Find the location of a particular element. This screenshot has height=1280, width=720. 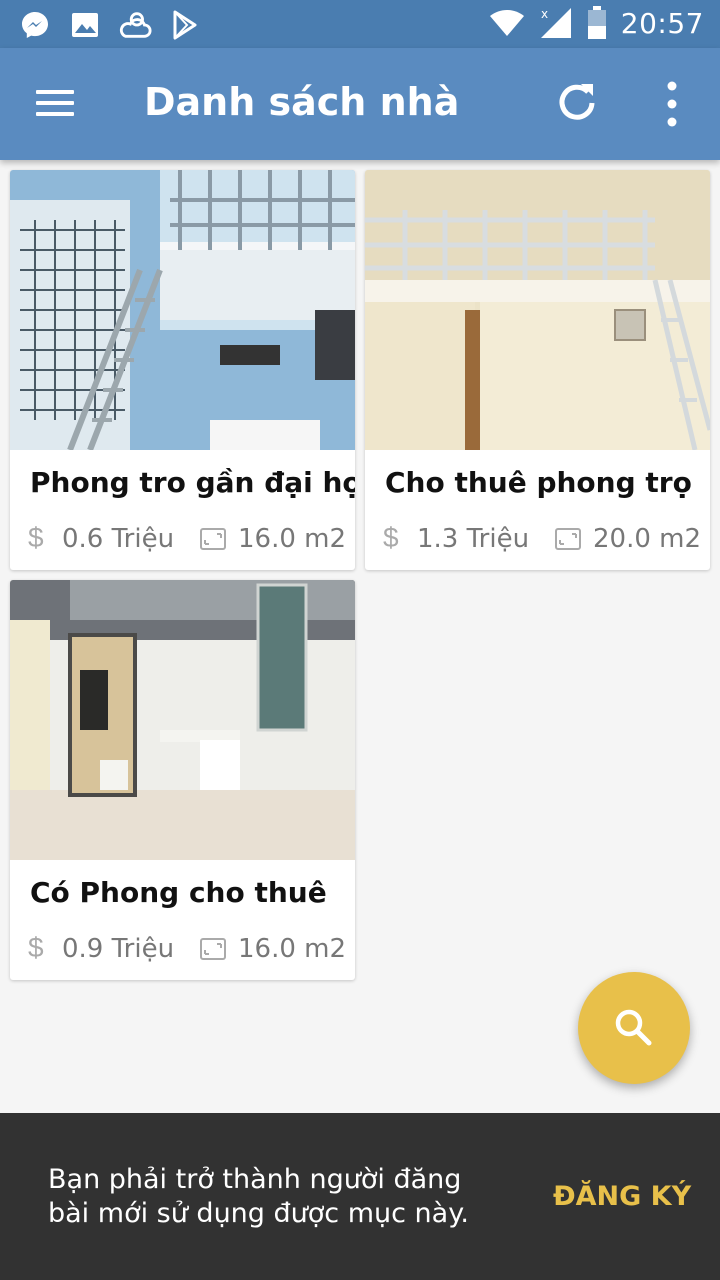

listing-card: Có Phong cho thuê $ 0.9 Triệu 16.0 m2 is located at coordinates (182, 780).